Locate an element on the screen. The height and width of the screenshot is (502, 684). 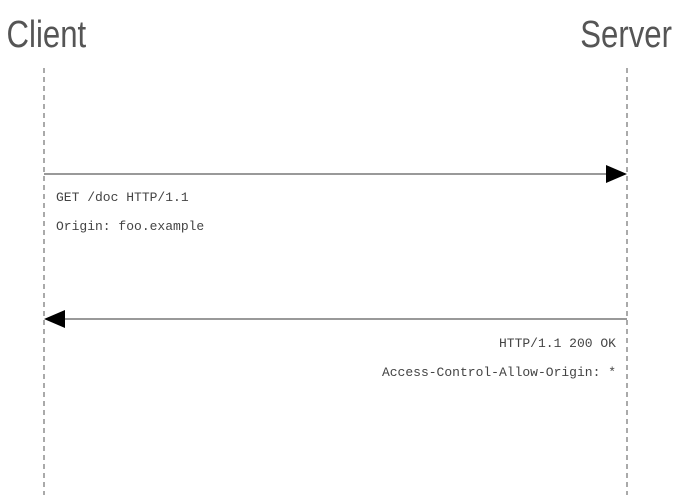
response-arrowhead-icon is located at coordinates (54, 319).